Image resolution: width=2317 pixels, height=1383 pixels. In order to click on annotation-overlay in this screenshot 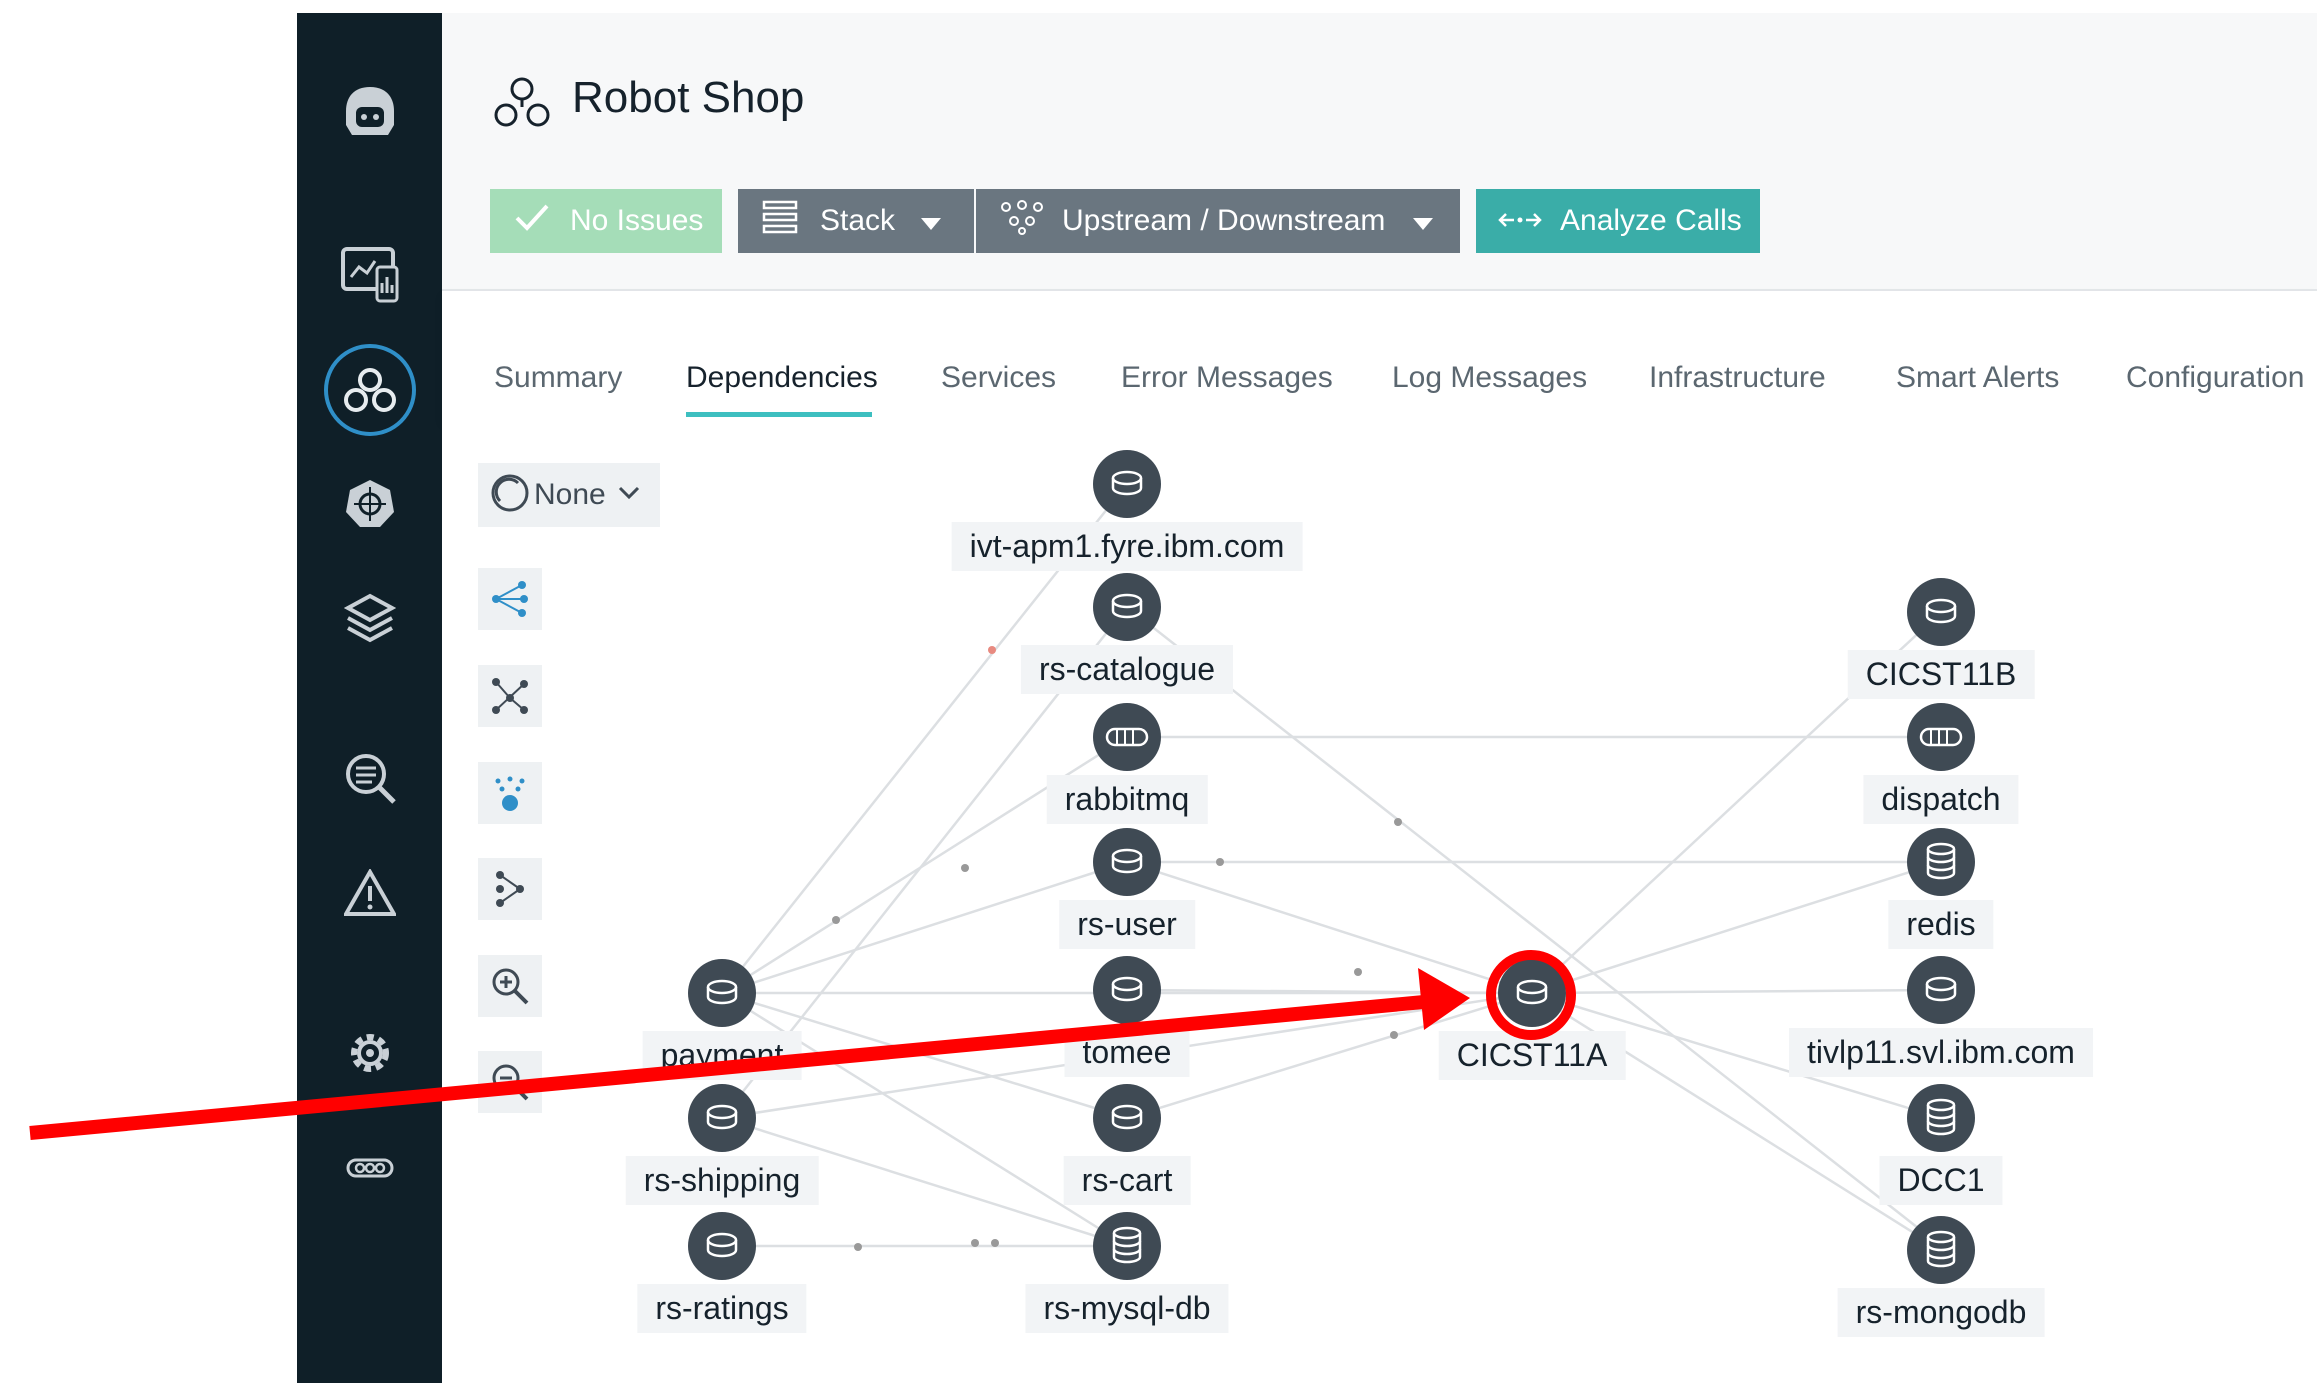, I will do `click(802, 1045)`.